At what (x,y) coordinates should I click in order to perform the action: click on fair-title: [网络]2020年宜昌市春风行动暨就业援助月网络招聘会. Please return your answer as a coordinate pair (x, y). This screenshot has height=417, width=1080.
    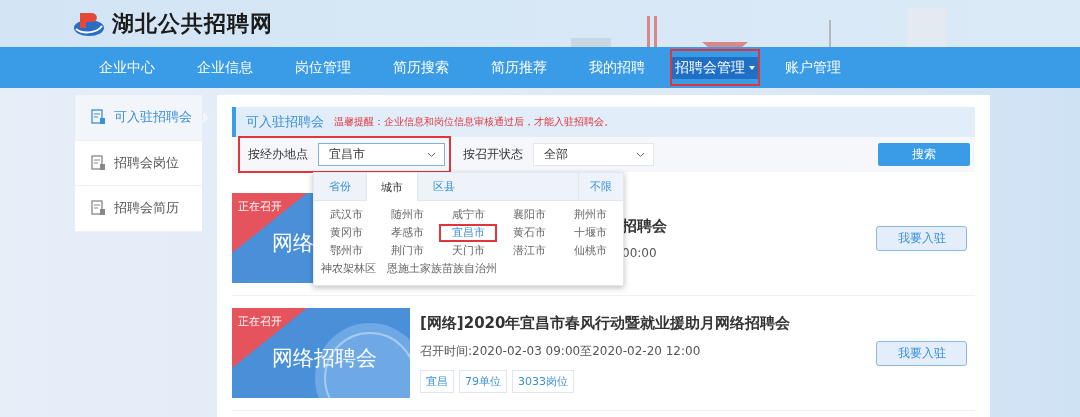
    Looking at the image, I should click on (606, 323).